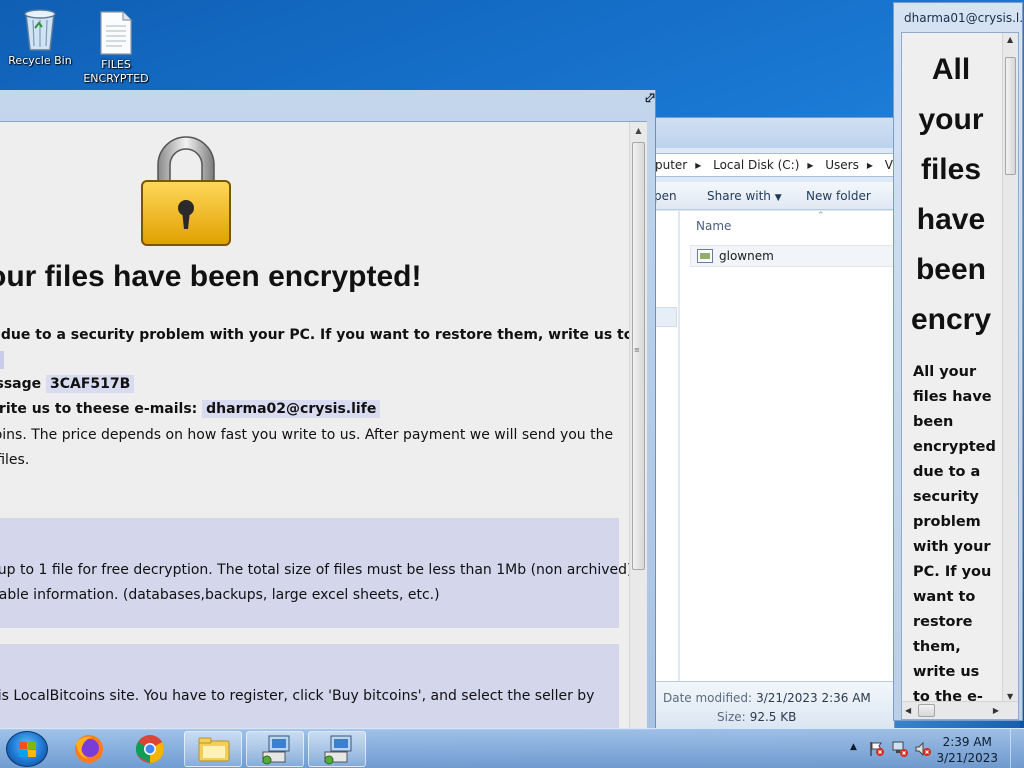 This screenshot has width=1024, height=768. I want to click on recycle-bin-shortcut: Recycle Bin, so click(40, 37).